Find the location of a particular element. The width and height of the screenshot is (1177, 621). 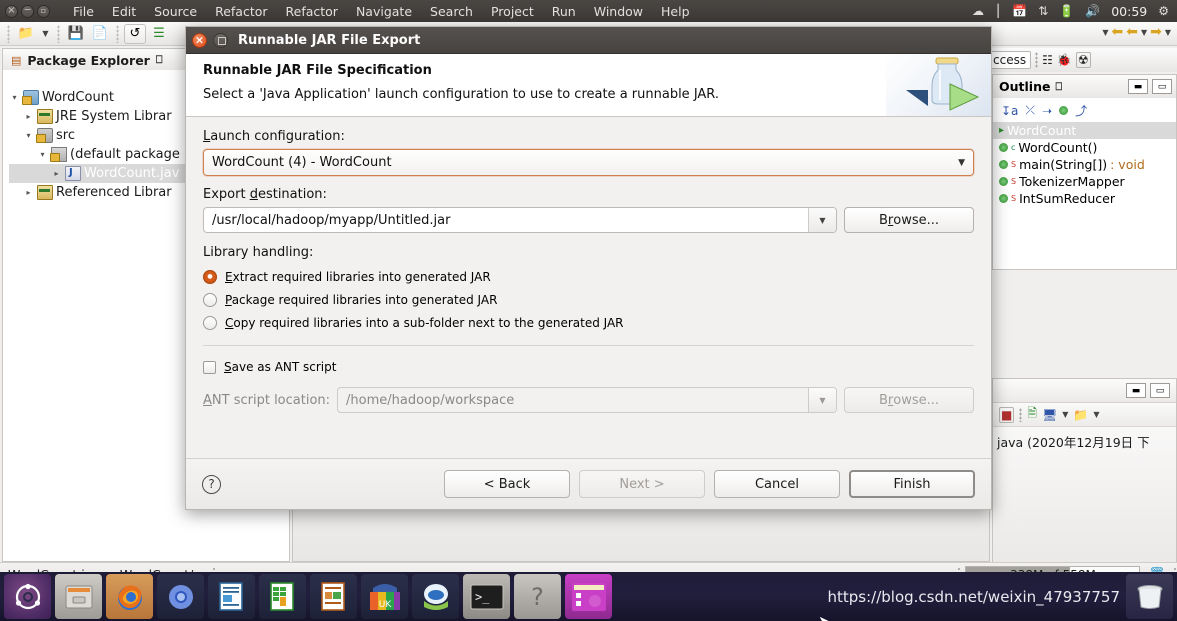

refresh-icon: ↺ is located at coordinates (135, 33).